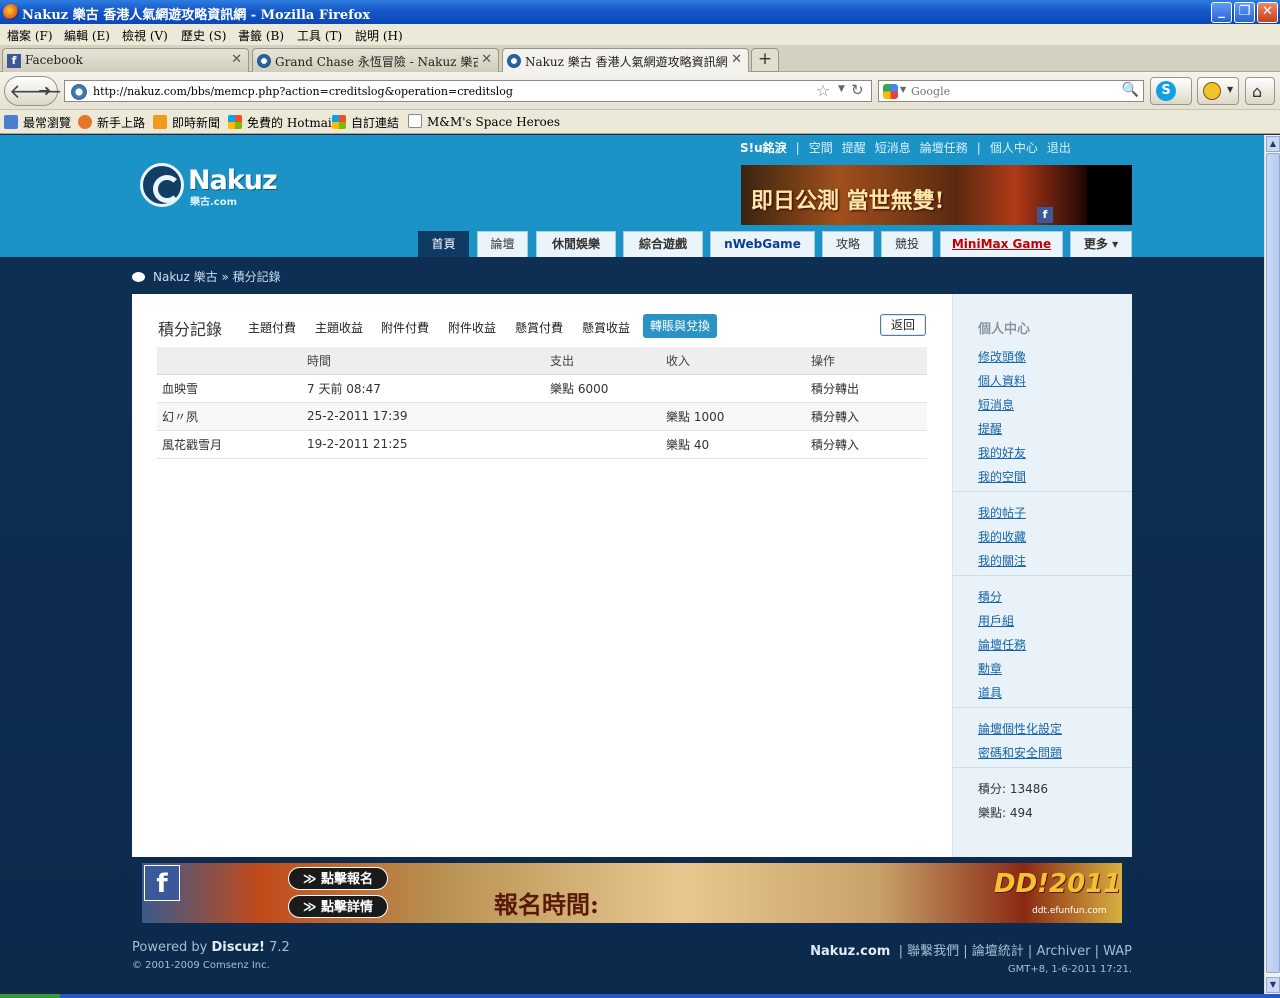  I want to click on close-button: ✕, so click(1267, 12).